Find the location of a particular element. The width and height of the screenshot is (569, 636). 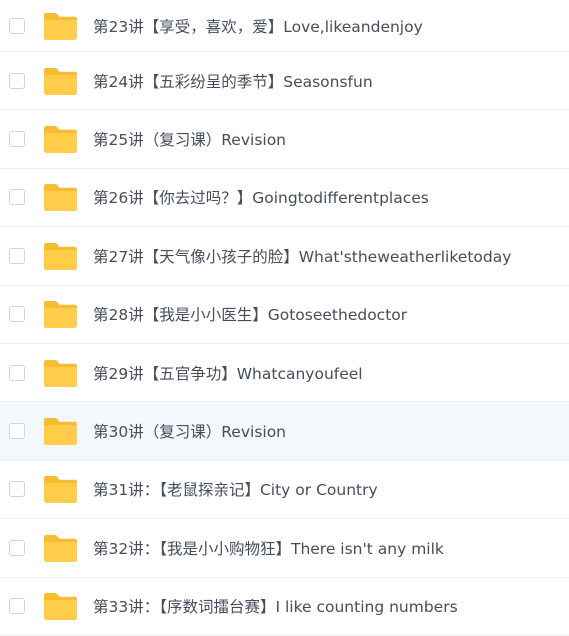

file-row-33: 第33讲：【序数词擂台赛】I like counting numbers is located at coordinates (284, 606).